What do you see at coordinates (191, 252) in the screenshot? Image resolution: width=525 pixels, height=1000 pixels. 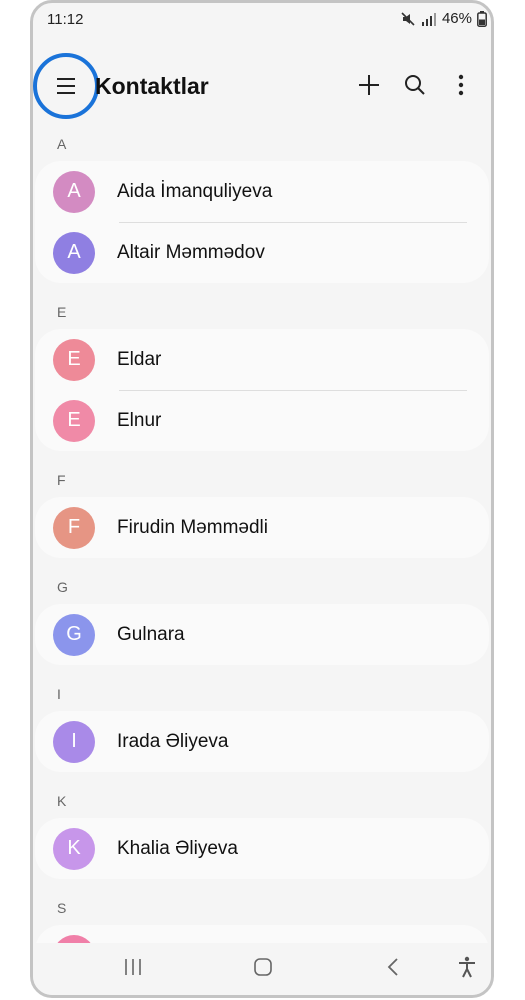 I see `contact-name: Altair Məmmədov` at bounding box center [191, 252].